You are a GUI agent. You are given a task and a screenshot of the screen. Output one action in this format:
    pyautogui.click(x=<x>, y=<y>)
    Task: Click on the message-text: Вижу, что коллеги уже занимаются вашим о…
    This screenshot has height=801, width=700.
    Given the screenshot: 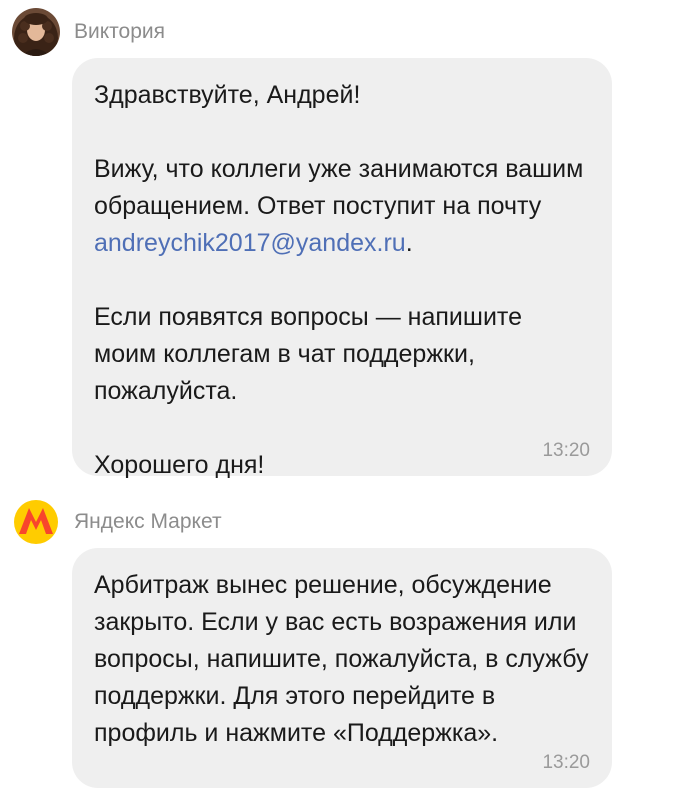 What is the action you would take?
    pyautogui.click(x=339, y=187)
    